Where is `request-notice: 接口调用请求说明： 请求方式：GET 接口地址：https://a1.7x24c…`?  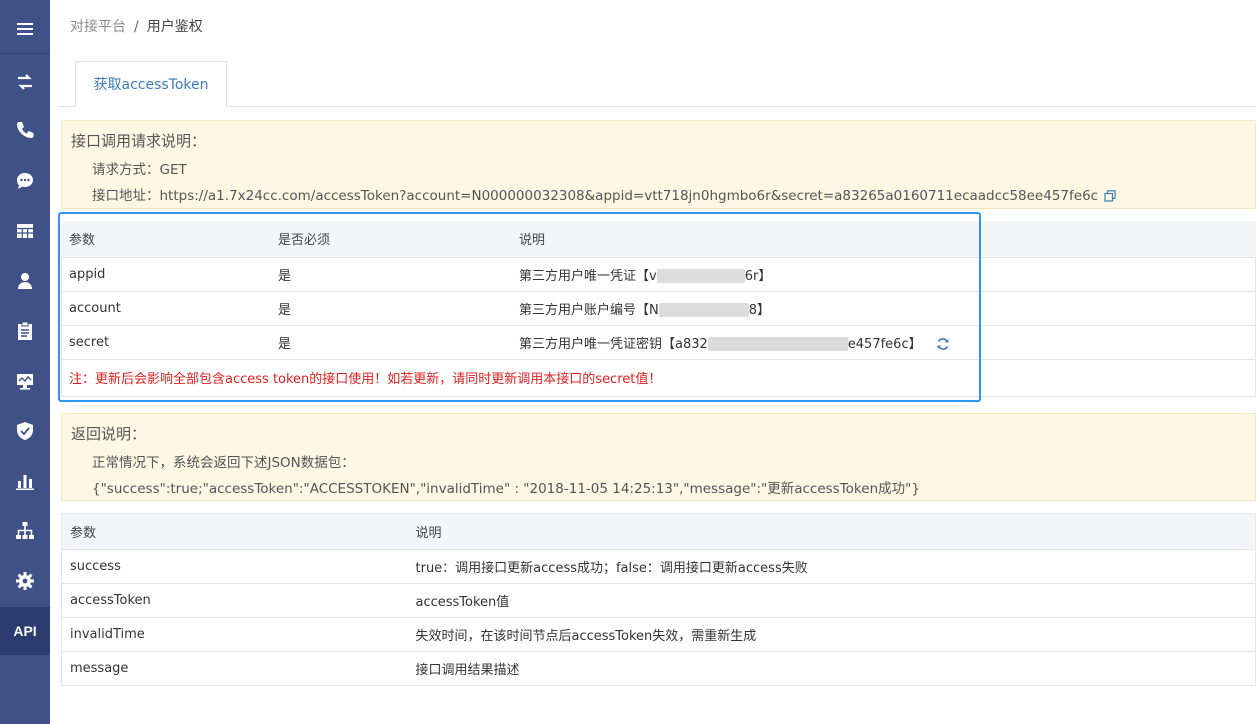
request-notice: 接口调用请求说明： 请求方式：GET 接口地址：https://a1.7x24c… is located at coordinates (658, 164).